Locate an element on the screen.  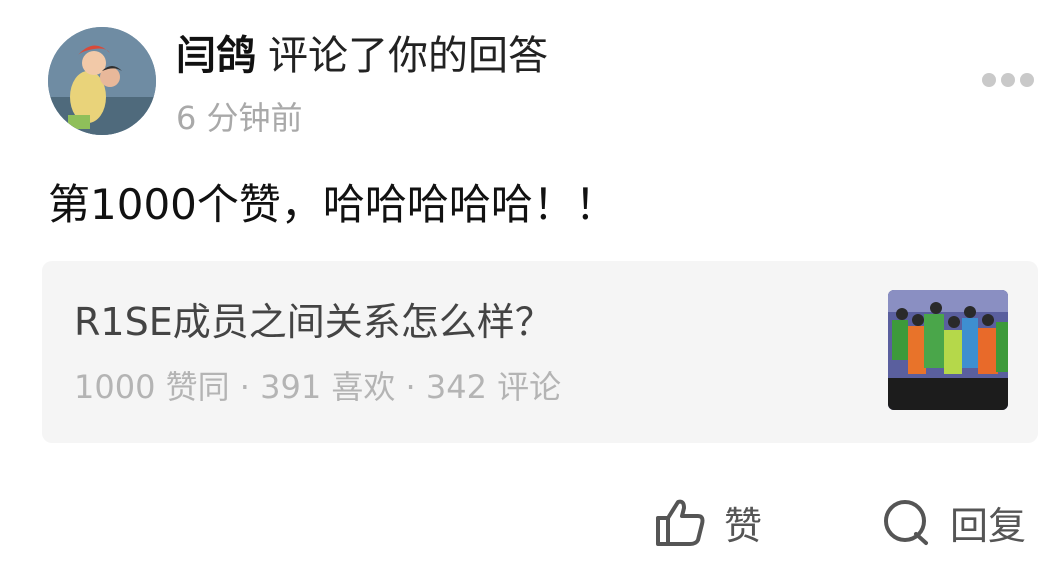
quoted-answer-thumbnail is located at coordinates (948, 350).